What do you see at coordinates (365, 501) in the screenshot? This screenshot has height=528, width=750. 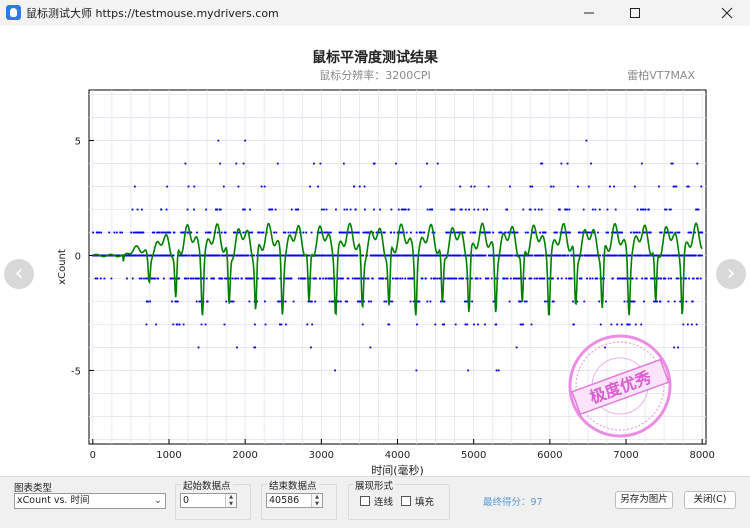 I see `line-checkbox` at bounding box center [365, 501].